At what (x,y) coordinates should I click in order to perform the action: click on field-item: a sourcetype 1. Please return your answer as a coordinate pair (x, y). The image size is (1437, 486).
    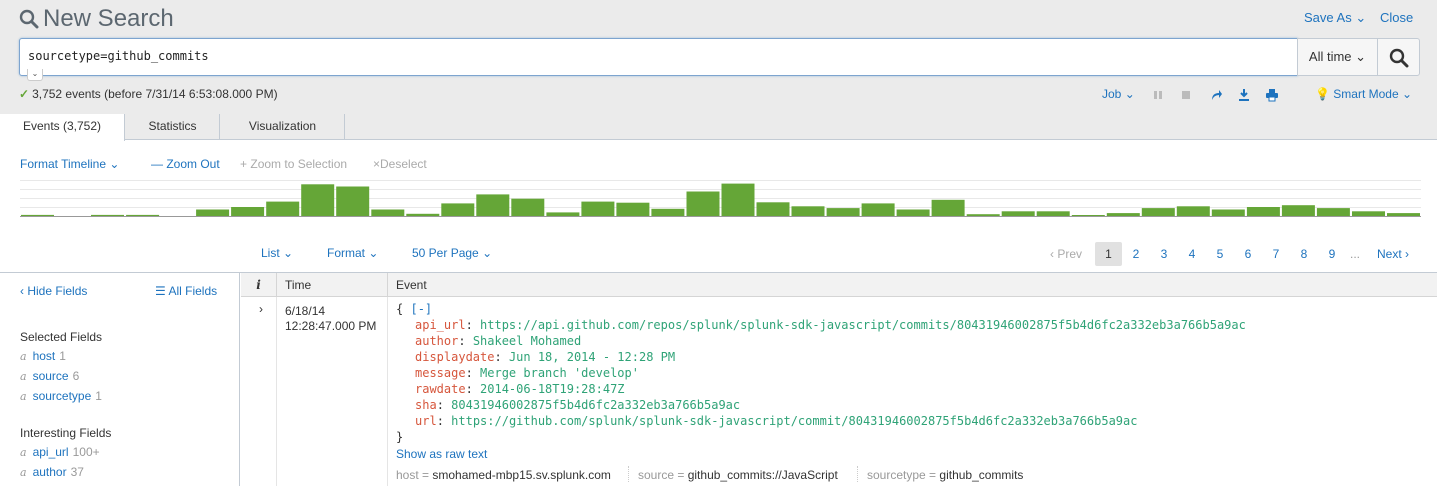
    Looking at the image, I should click on (61, 396).